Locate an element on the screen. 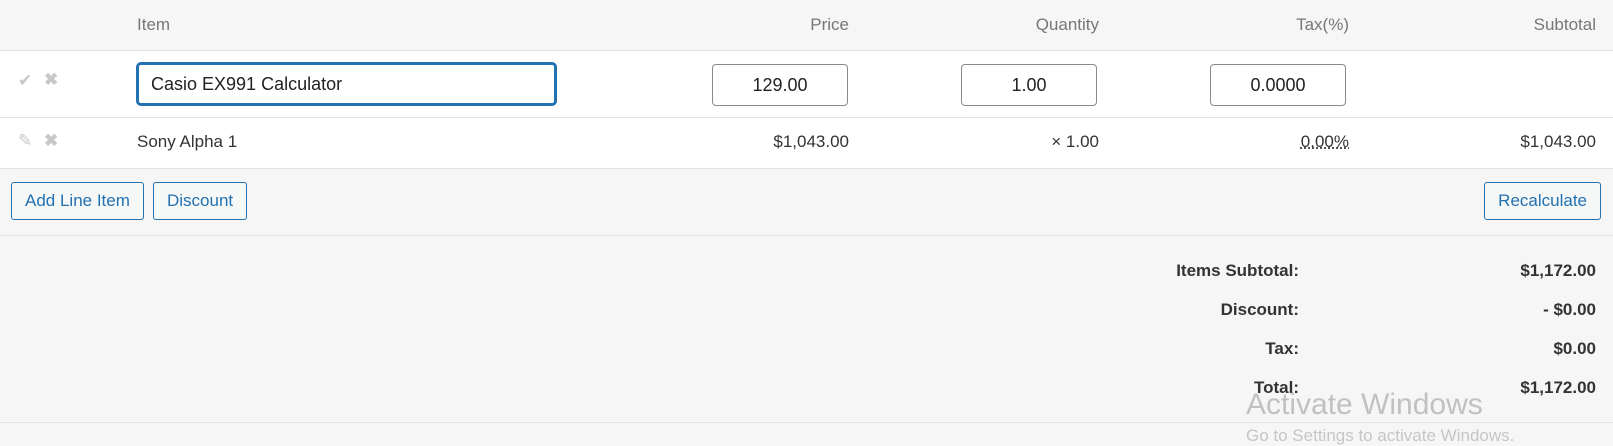  line-item-price: $1,043.00 is located at coordinates (811, 141).